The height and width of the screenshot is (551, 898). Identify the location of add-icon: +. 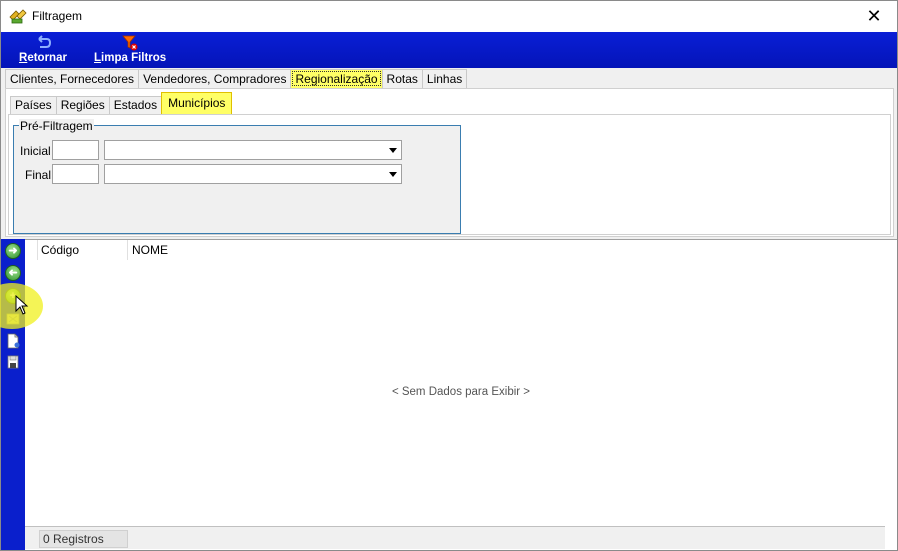
(13, 296).